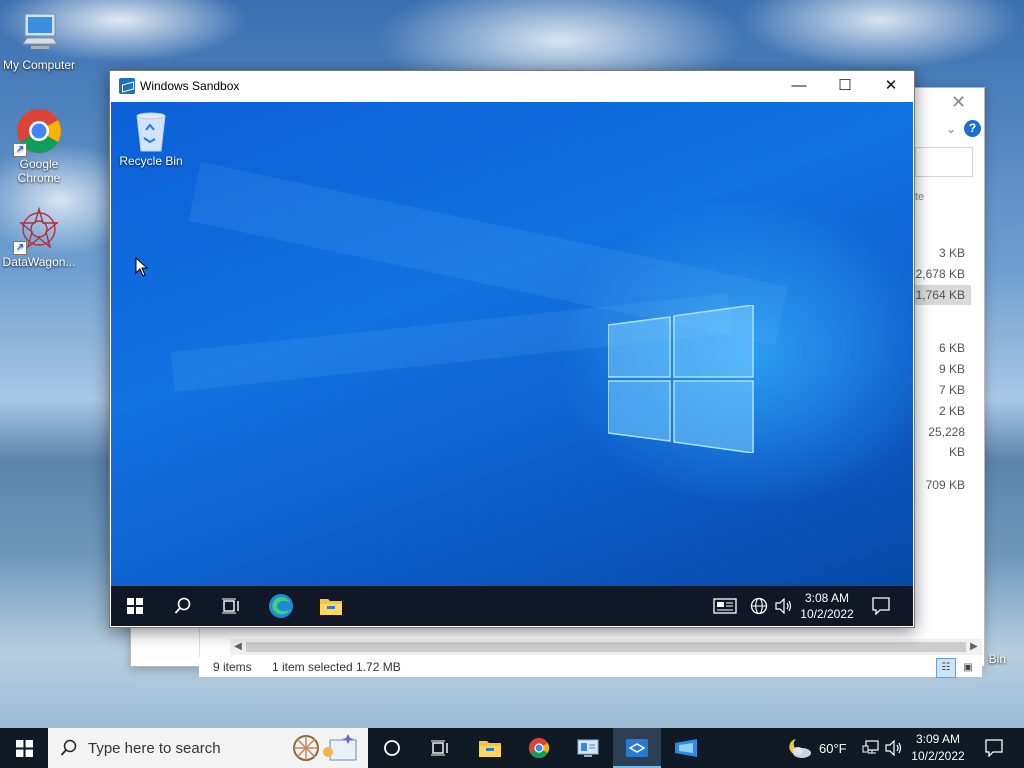 The width and height of the screenshot is (1024, 768). What do you see at coordinates (845, 86) in the screenshot?
I see `maximize-button: ☐` at bounding box center [845, 86].